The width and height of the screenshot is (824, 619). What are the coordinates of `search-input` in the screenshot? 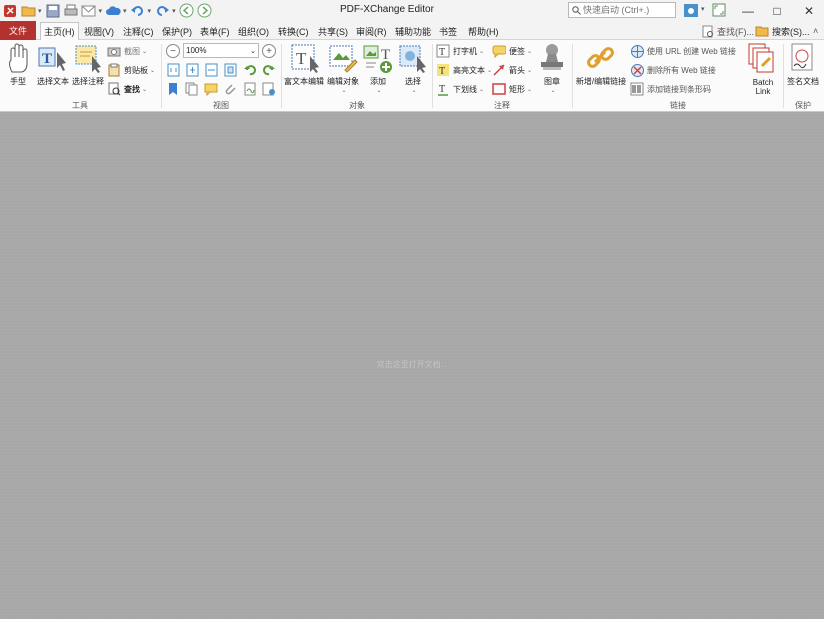 It's located at (628, 10).